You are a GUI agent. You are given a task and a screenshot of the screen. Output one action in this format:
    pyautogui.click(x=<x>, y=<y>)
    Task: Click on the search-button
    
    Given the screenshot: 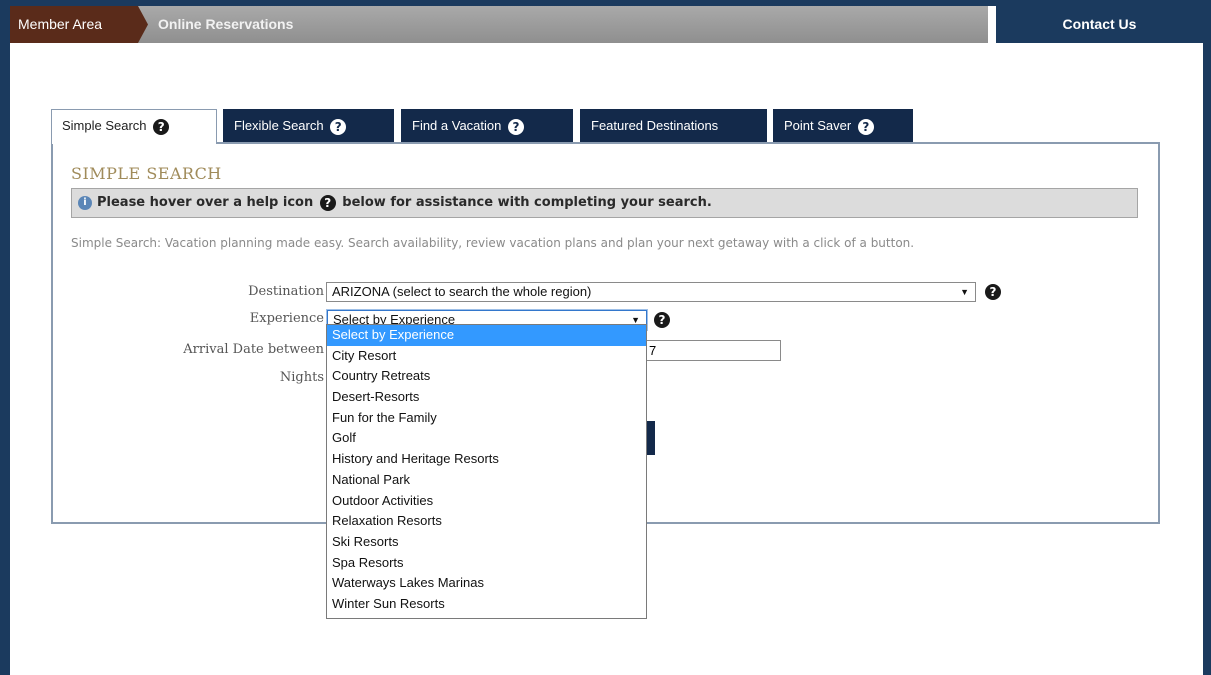 What is the action you would take?
    pyautogui.click(x=650, y=438)
    